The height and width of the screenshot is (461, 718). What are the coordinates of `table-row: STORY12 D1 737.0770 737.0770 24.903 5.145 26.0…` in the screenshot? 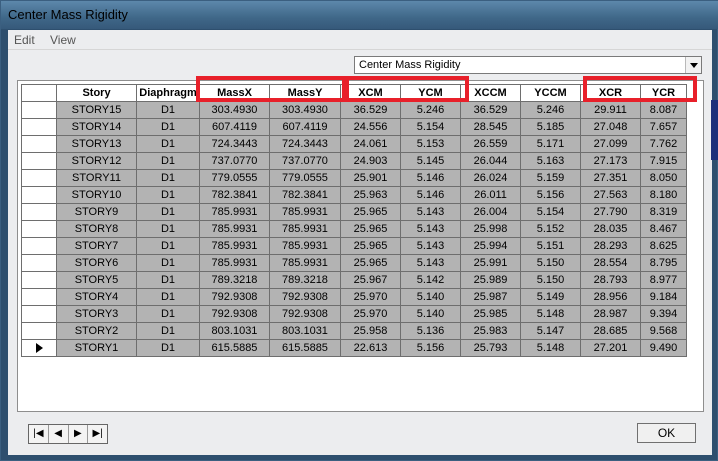 It's located at (354, 161).